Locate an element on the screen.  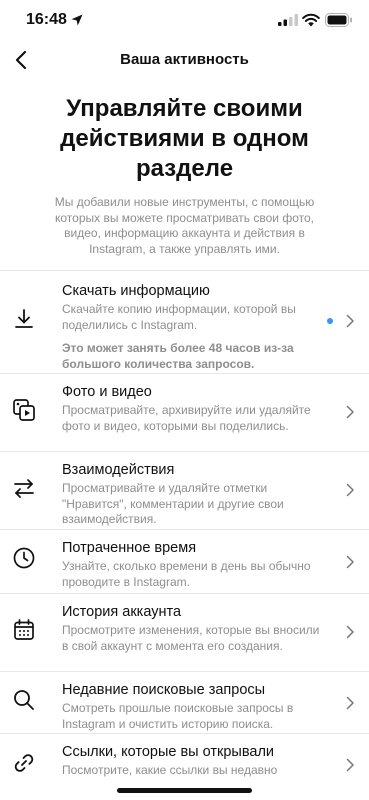
search-icon is located at coordinates (24, 700).